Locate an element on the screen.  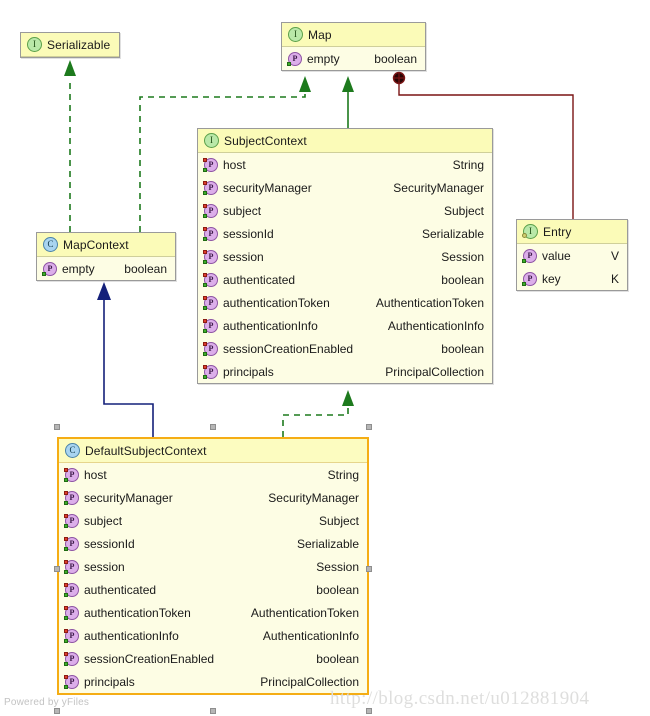
class-box-serializable: I Serializable is located at coordinates (70, 45).